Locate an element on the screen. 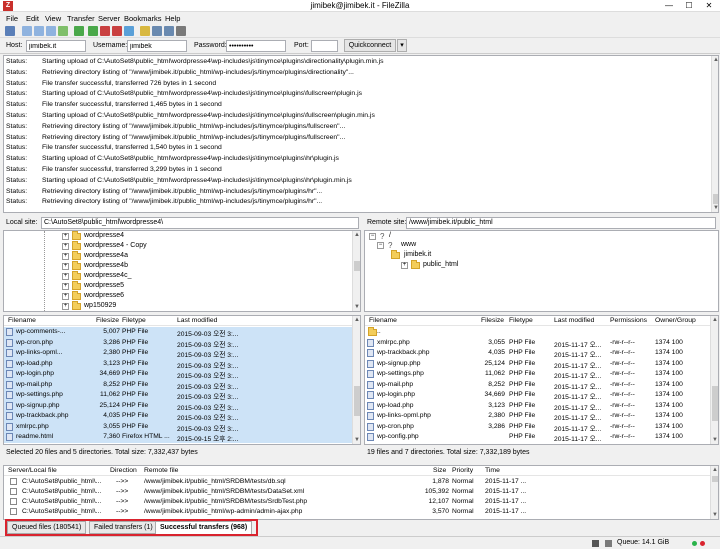 The height and width of the screenshot is (549, 720). disconnect-icon is located at coordinates (117, 31).